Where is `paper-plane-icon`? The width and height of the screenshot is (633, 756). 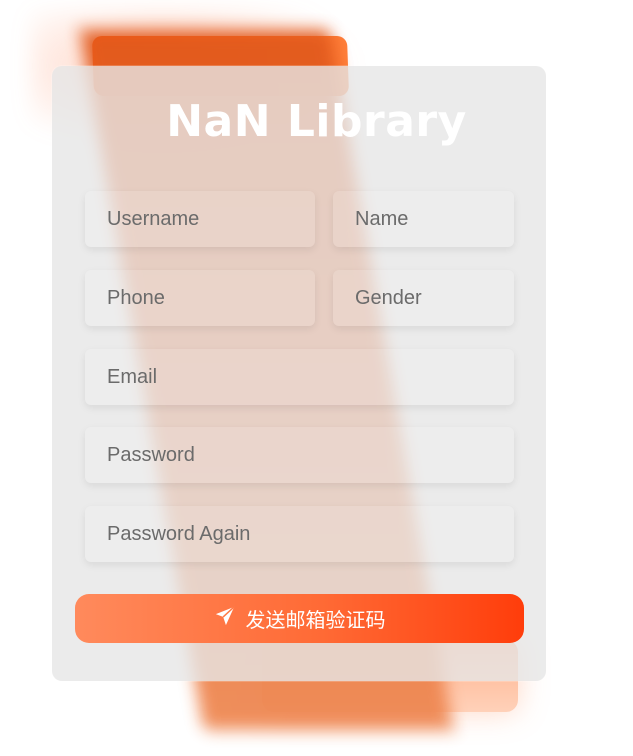 paper-plane-icon is located at coordinates (225, 618).